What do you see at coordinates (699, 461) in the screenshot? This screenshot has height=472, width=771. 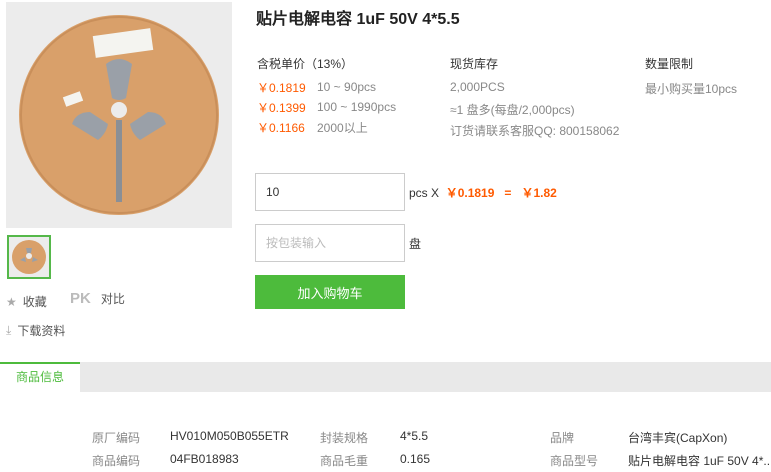 I see `spec-value: 贴片电解电容 1uF 50V 4*..` at bounding box center [699, 461].